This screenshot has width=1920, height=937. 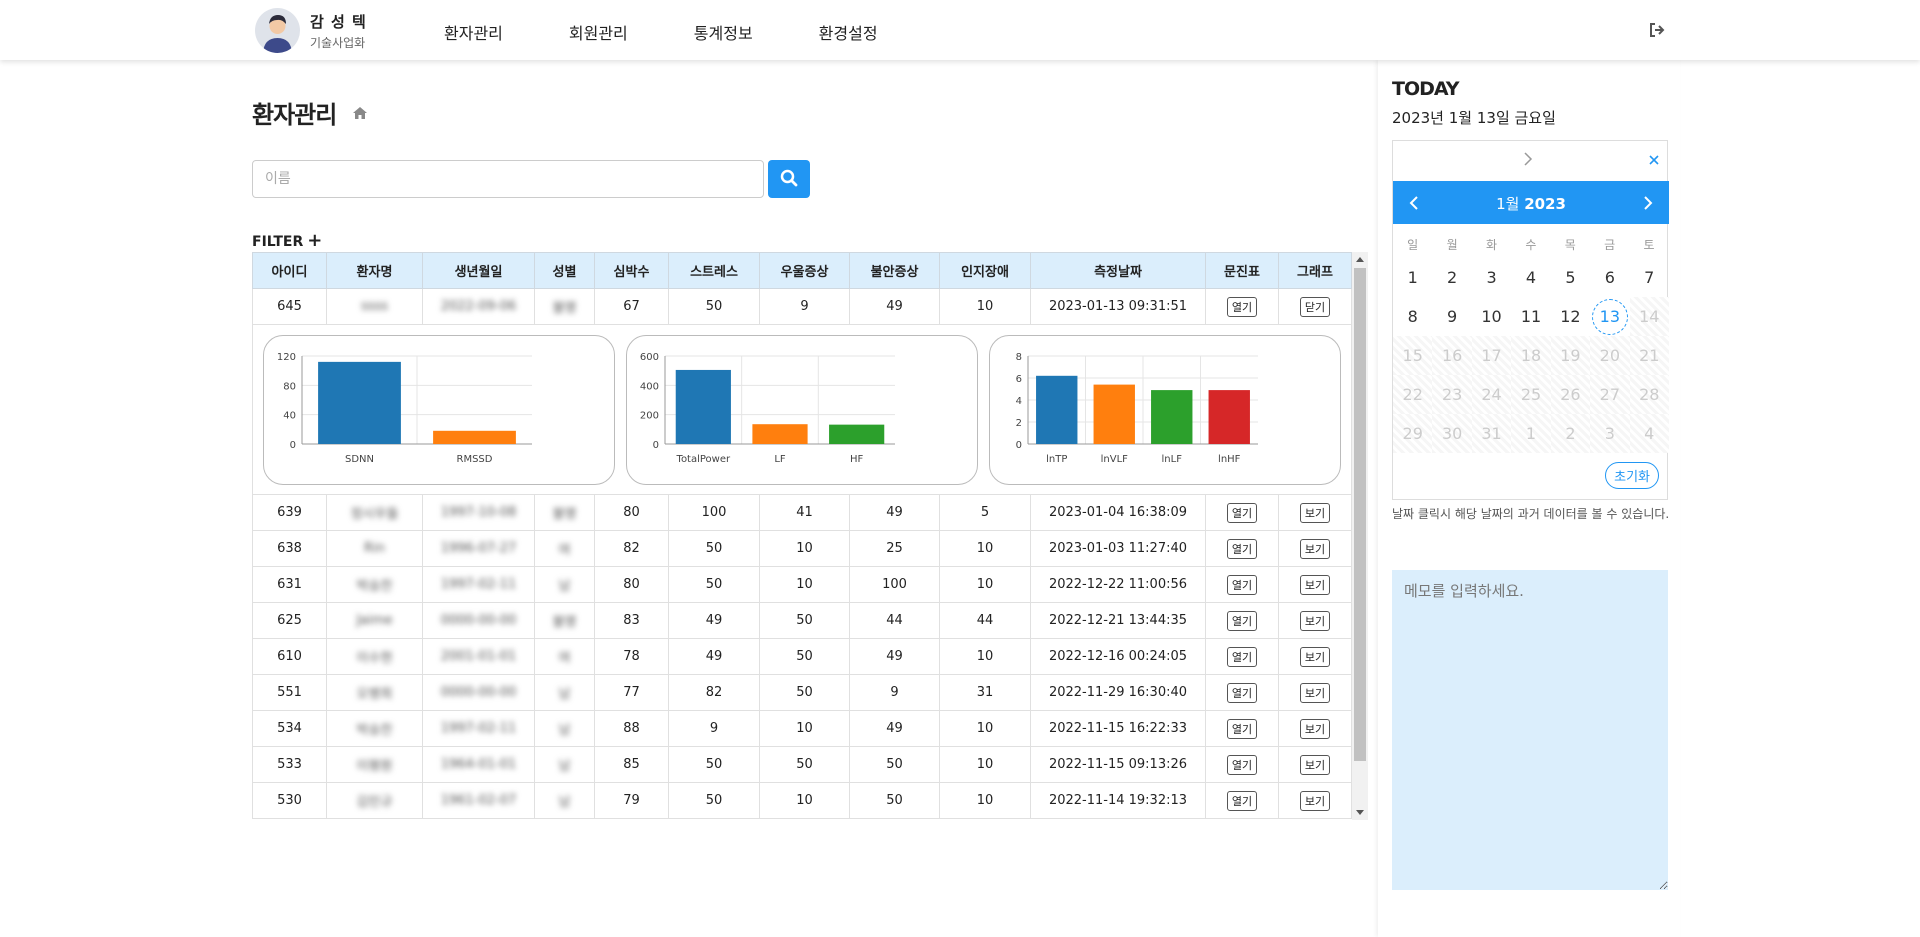 What do you see at coordinates (894, 692) in the screenshot?
I see `cell-anxiety-text: 9` at bounding box center [894, 692].